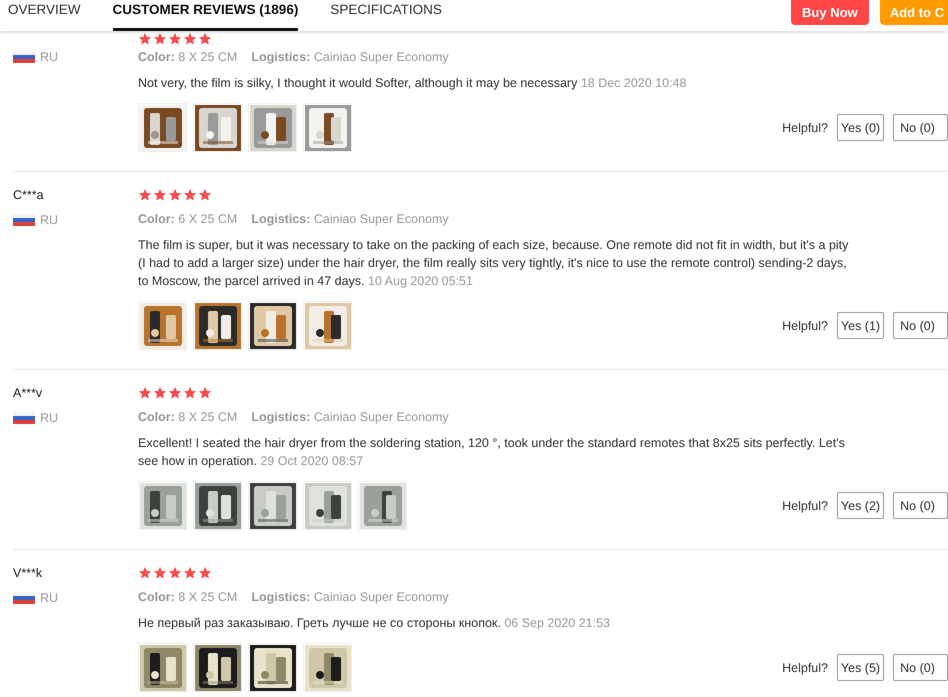 The height and width of the screenshot is (697, 948). What do you see at coordinates (386, 15) in the screenshot?
I see `tab: SPECIFICATIONS` at bounding box center [386, 15].